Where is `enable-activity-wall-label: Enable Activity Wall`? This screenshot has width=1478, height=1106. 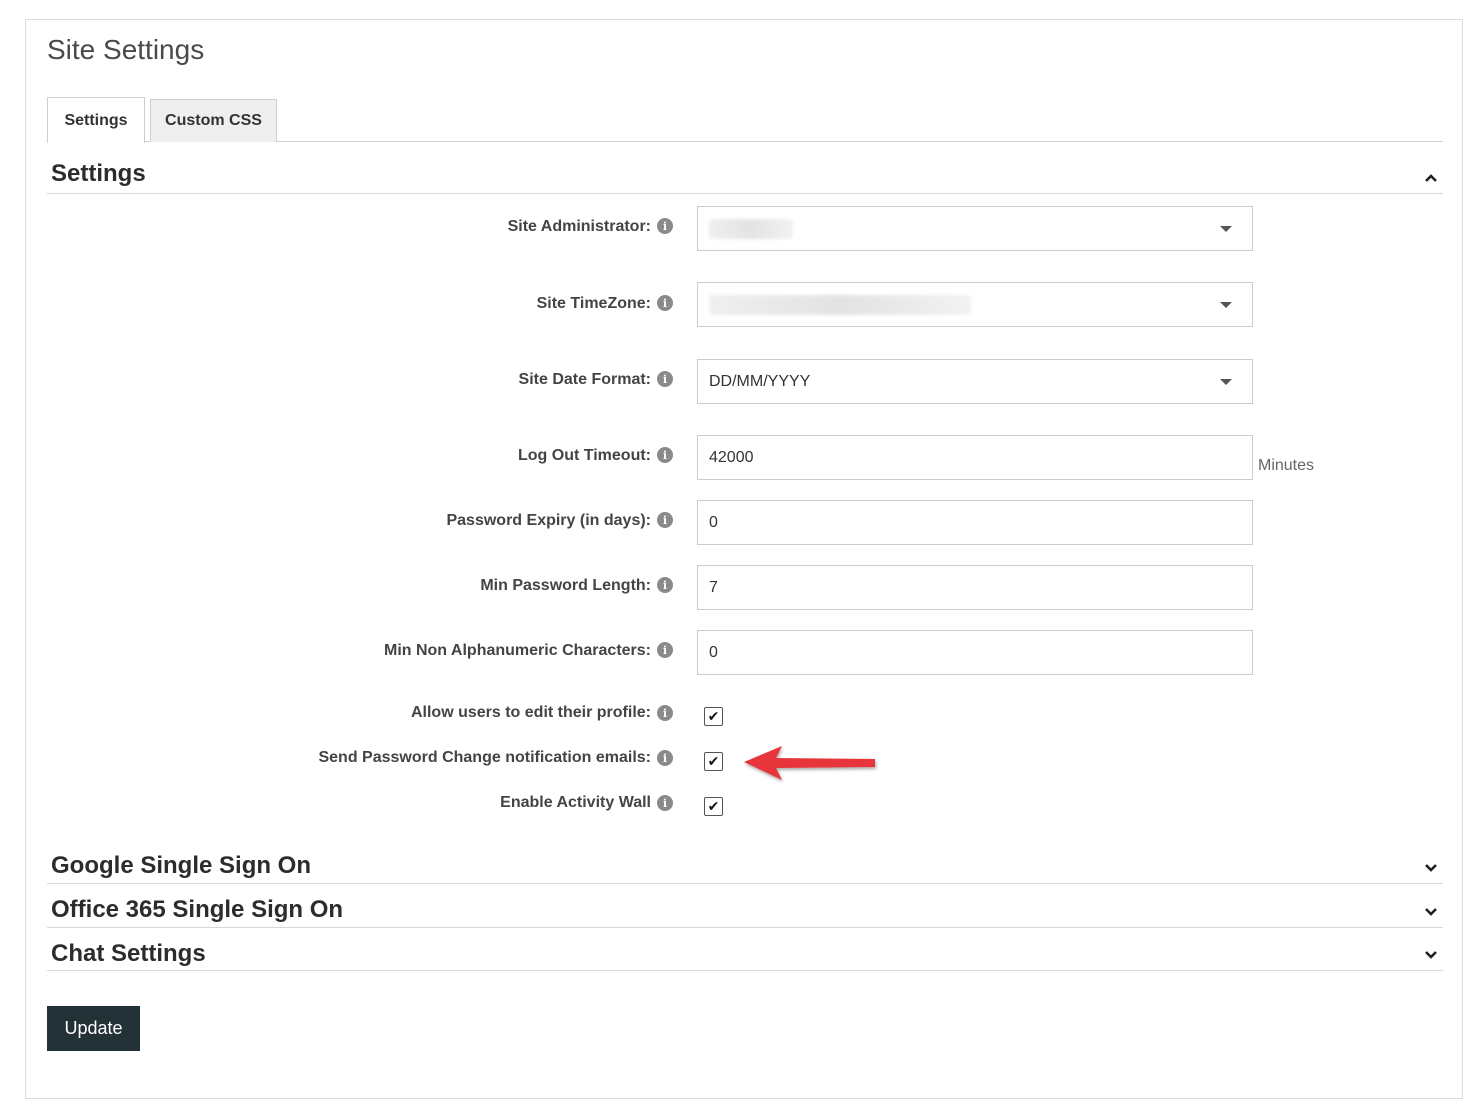 enable-activity-wall-label: Enable Activity Wall is located at coordinates (575, 802).